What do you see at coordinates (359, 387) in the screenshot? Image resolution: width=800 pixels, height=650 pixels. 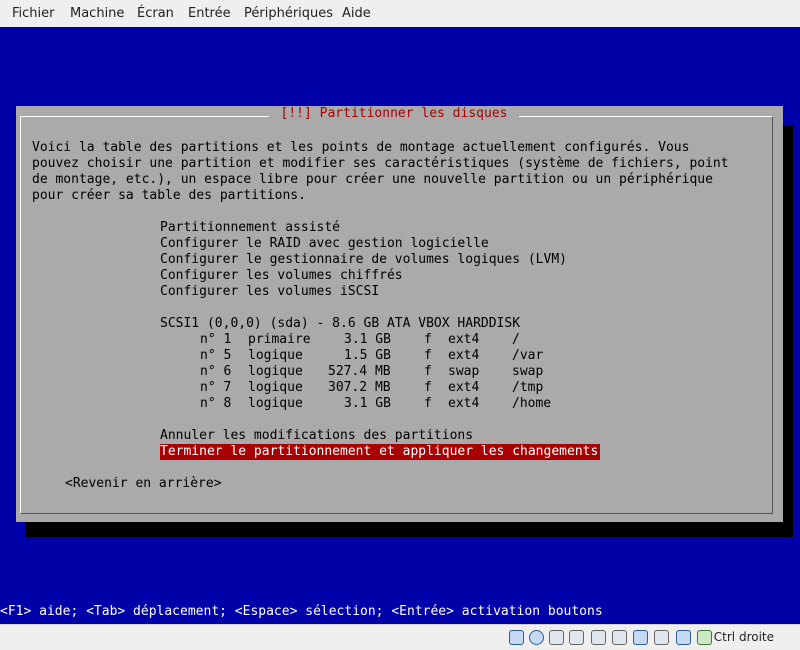 I see `partition-size: 307.2 MB` at bounding box center [359, 387].